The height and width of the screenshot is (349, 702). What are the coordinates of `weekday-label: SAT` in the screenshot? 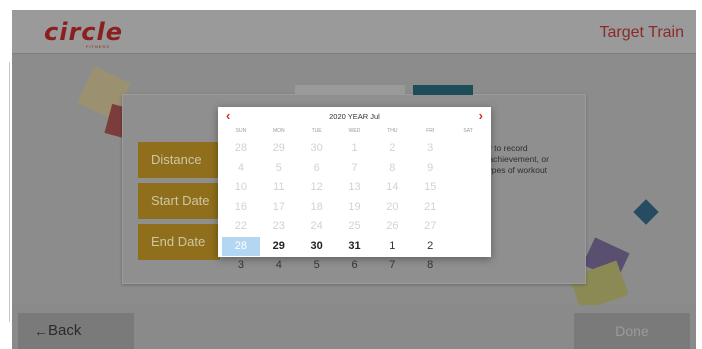 It's located at (468, 131).